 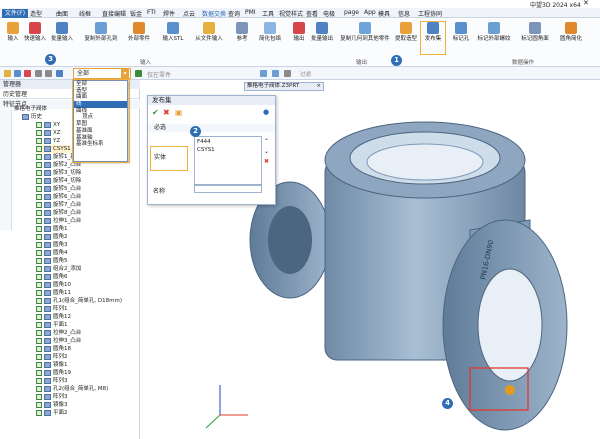 I want to click on menu-tab-modeling: 造型, so click(x=36, y=13).